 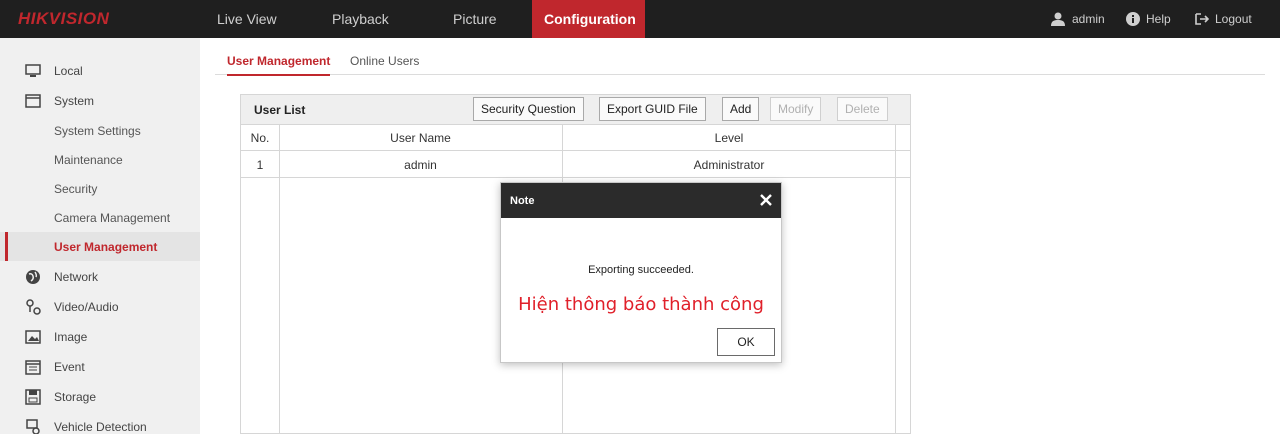 I want to click on sidebar-item-label: Event, so click(x=69, y=366).